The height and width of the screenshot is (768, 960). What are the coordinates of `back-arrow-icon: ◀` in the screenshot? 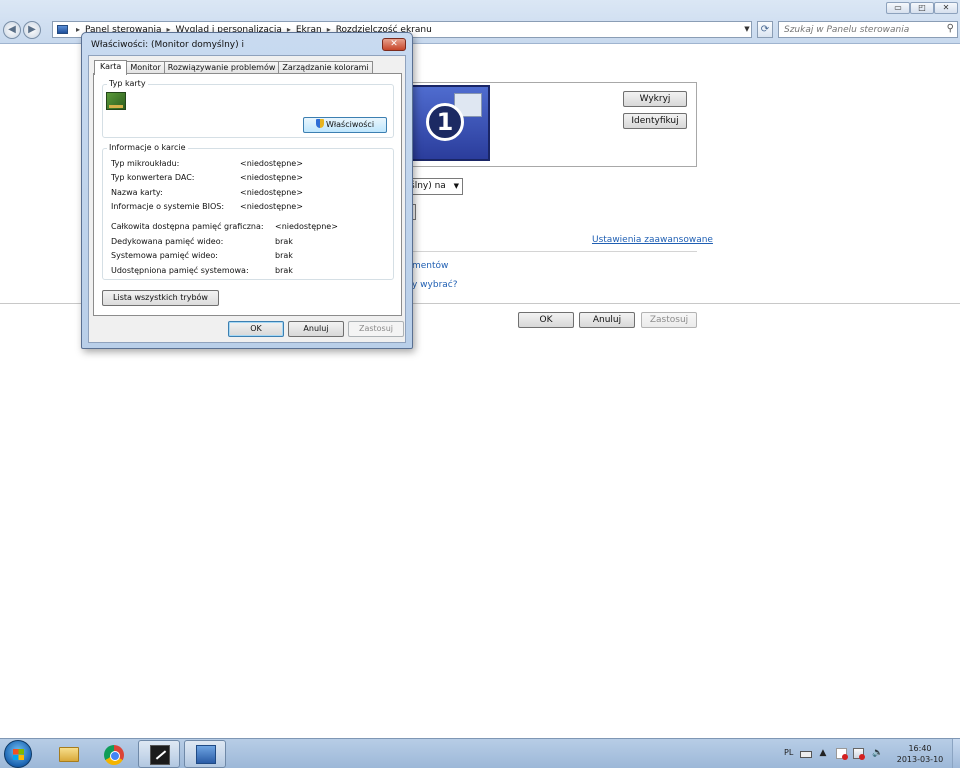 It's located at (12, 29).